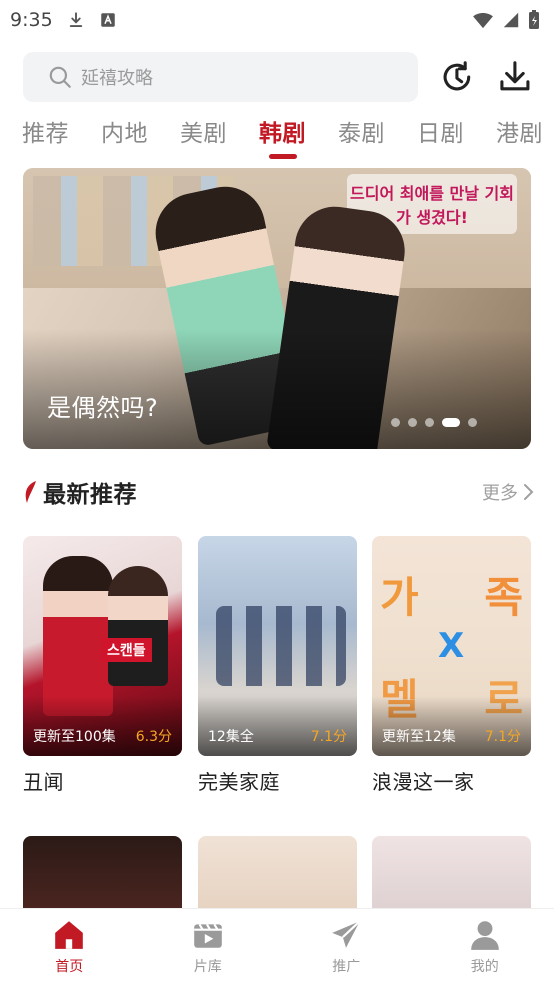  I want to click on poster-glyph: 족, so click(503, 597).